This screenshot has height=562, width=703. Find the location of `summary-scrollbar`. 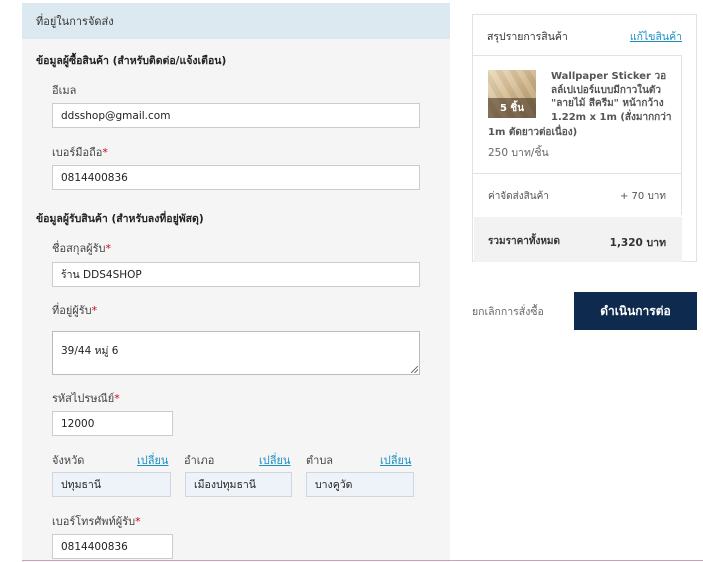

summary-scrollbar is located at coordinates (681, 135).